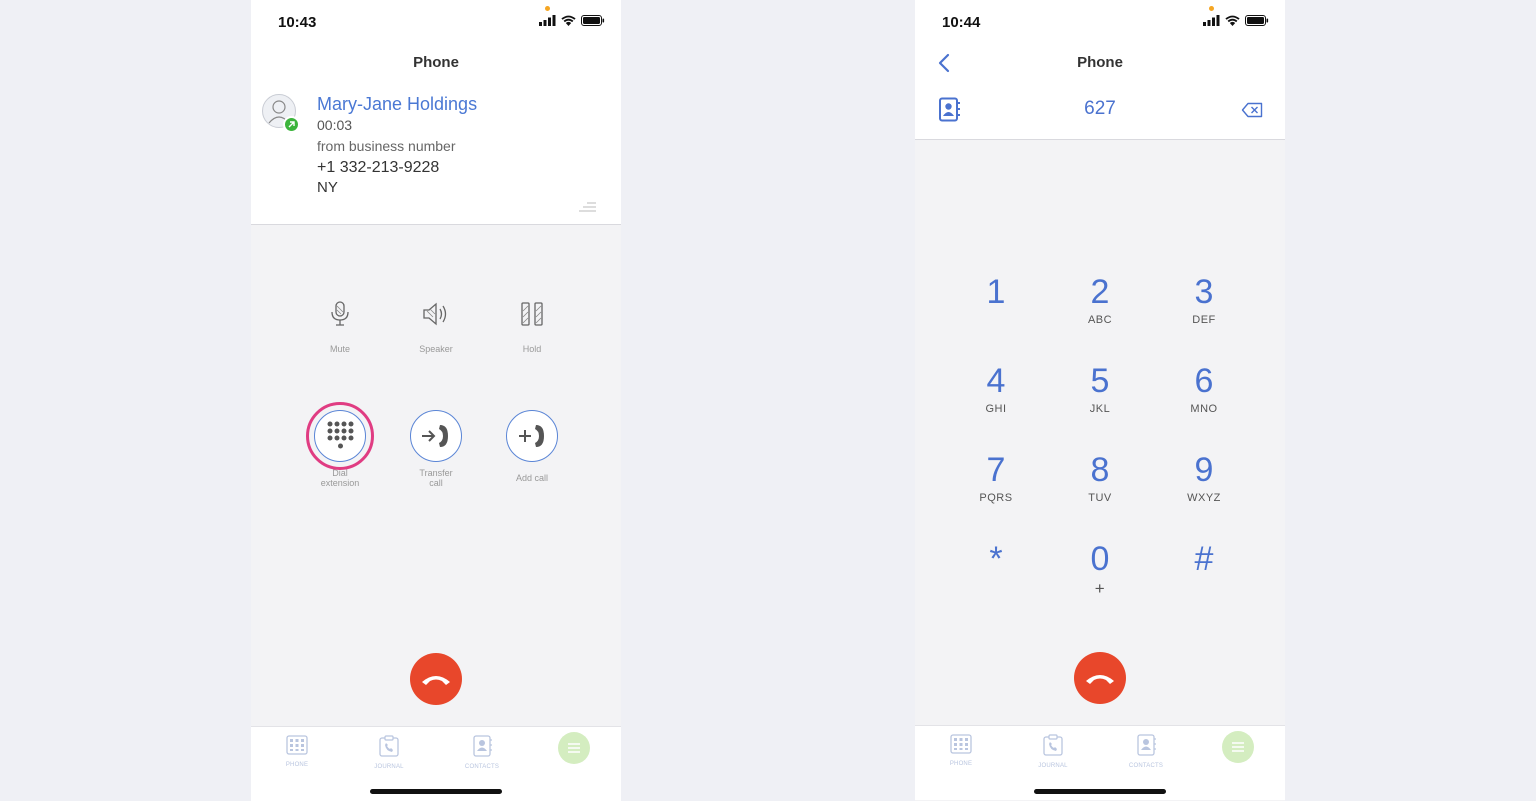  I want to click on dial-extension-action: Dial extension, so click(340, 445).